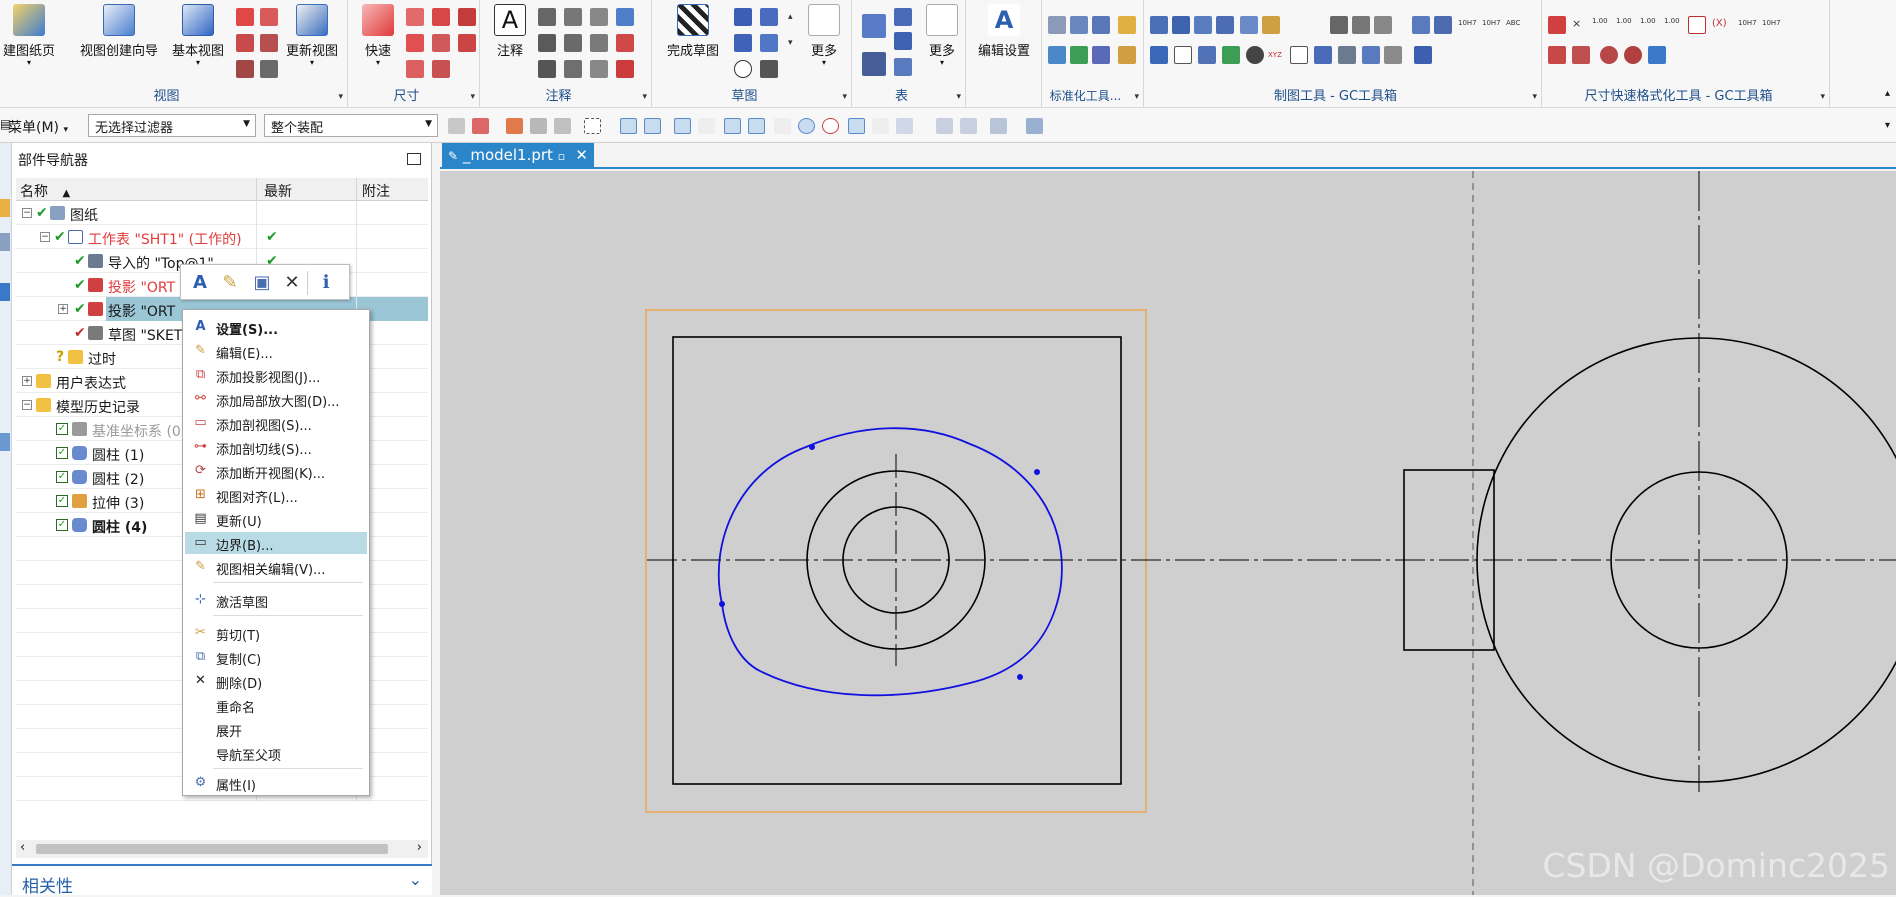  What do you see at coordinates (769, 17) in the screenshot?
I see `rectangle-icon` at bounding box center [769, 17].